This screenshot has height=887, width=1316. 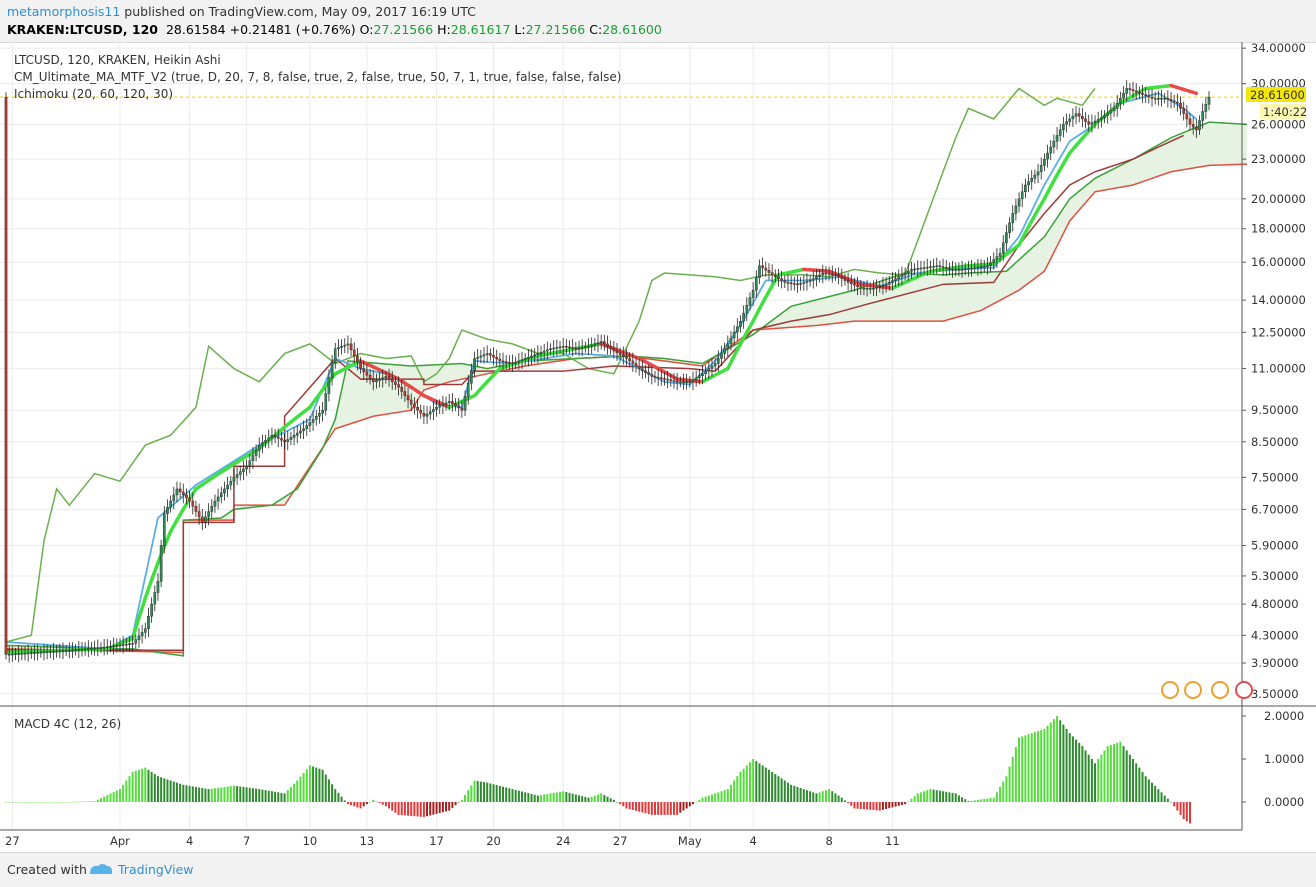 I want to click on footer: Created with TradingView, so click(x=658, y=869).